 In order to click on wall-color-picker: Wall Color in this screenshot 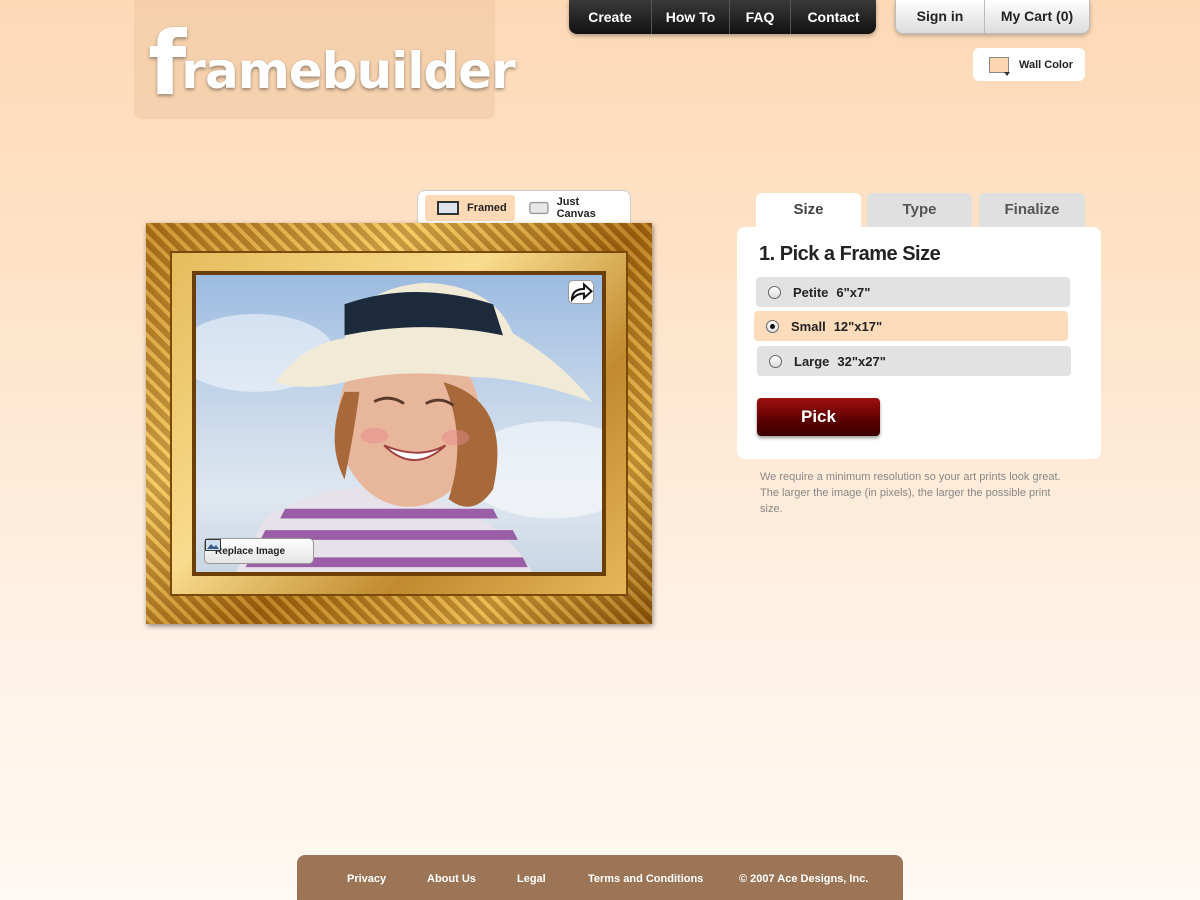, I will do `click(1029, 64)`.